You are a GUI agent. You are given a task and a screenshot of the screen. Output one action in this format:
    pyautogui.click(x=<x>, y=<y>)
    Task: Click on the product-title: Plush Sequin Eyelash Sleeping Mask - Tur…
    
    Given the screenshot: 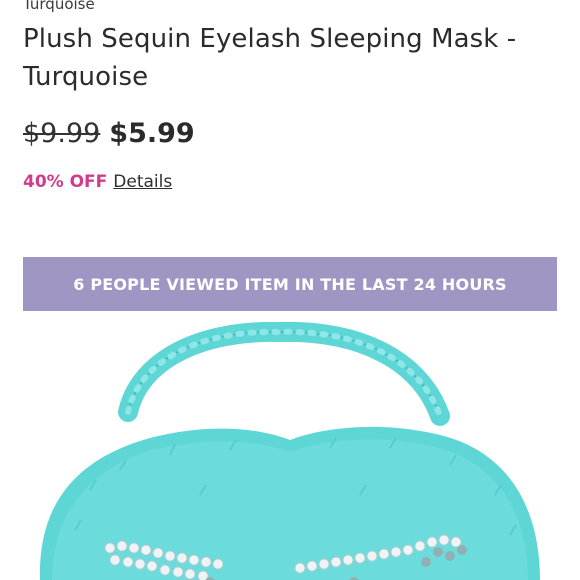 What is the action you would take?
    pyautogui.click(x=270, y=58)
    